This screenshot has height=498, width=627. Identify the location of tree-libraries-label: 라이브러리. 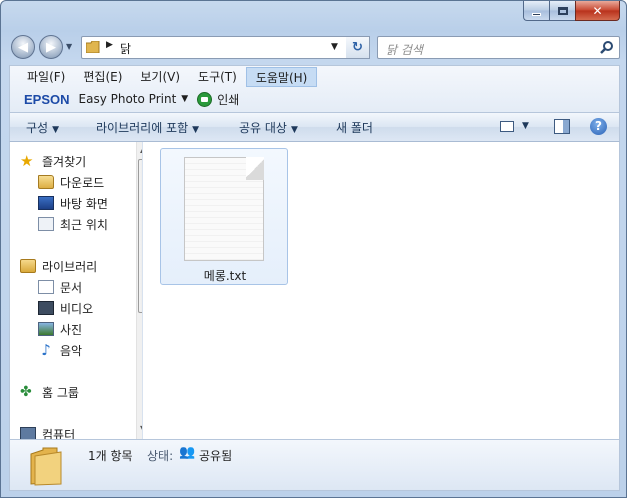
(70, 266).